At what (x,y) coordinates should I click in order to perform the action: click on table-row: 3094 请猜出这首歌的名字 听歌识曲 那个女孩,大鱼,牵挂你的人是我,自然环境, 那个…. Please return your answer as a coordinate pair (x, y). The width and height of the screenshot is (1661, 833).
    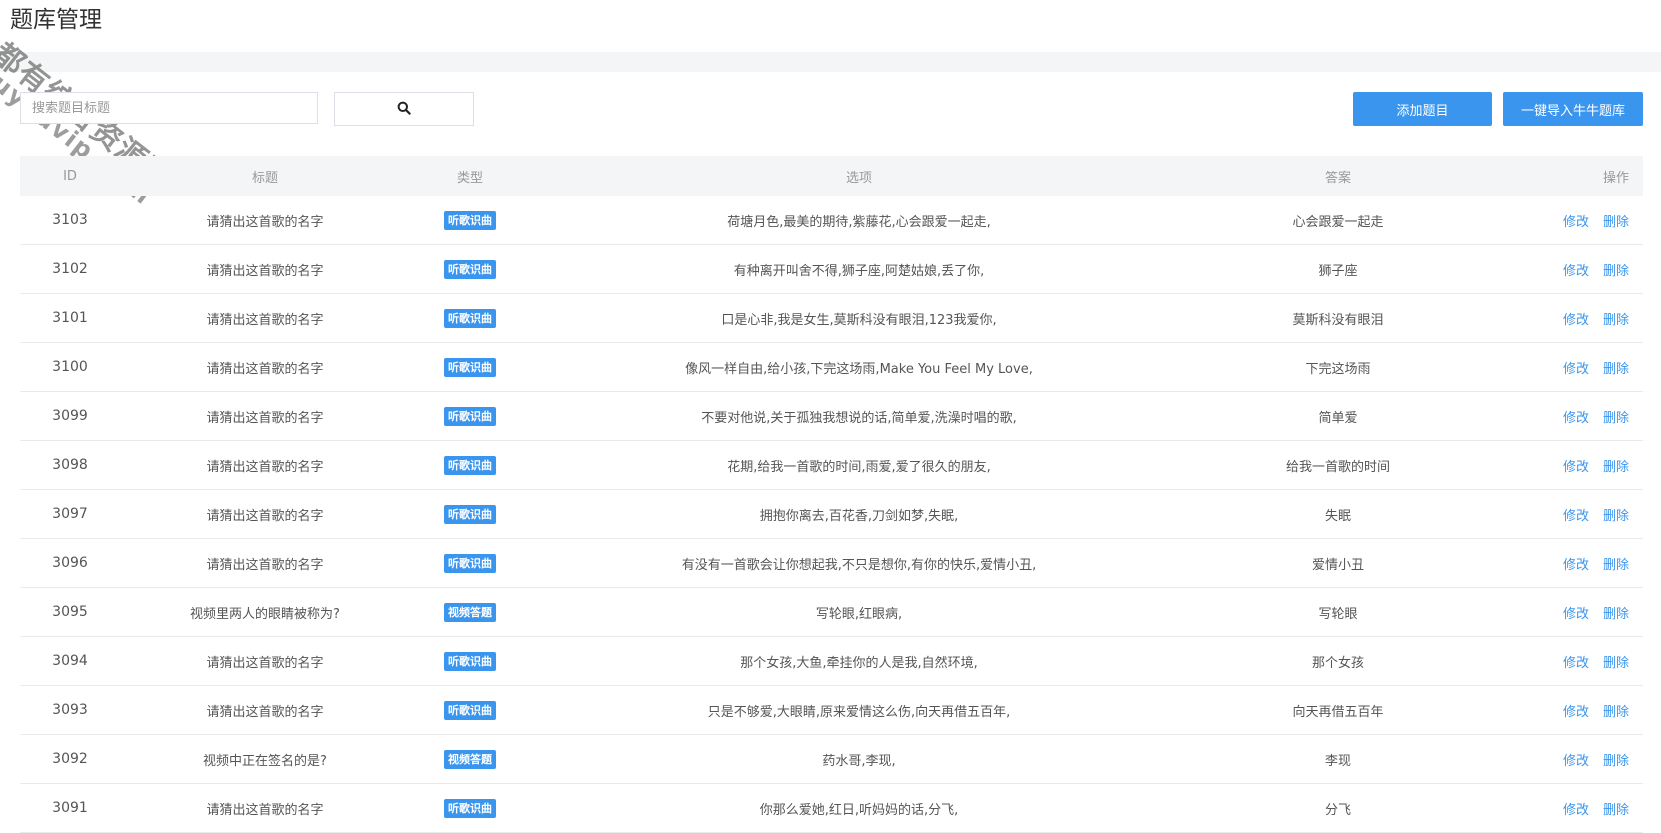
    Looking at the image, I should click on (831, 661).